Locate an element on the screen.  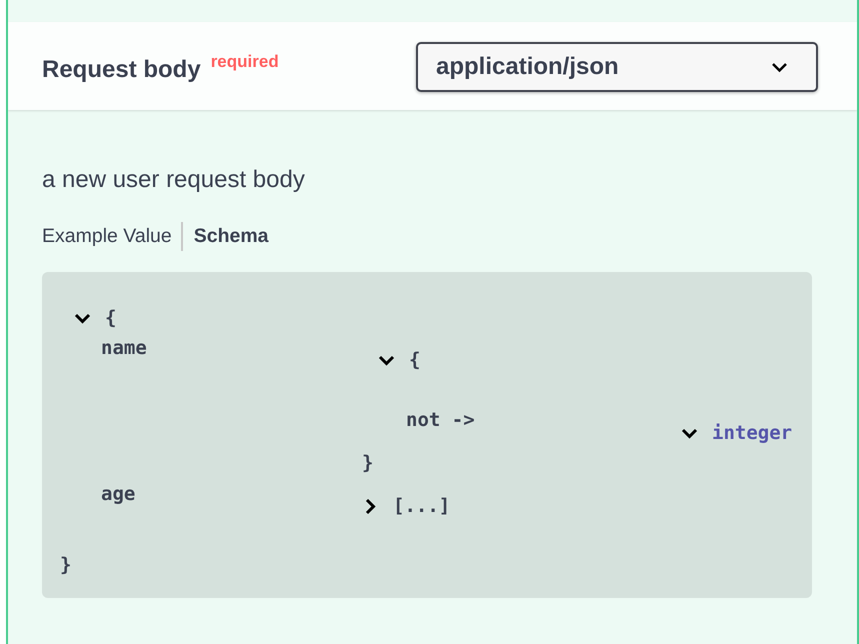
tab: Schema is located at coordinates (231, 236).